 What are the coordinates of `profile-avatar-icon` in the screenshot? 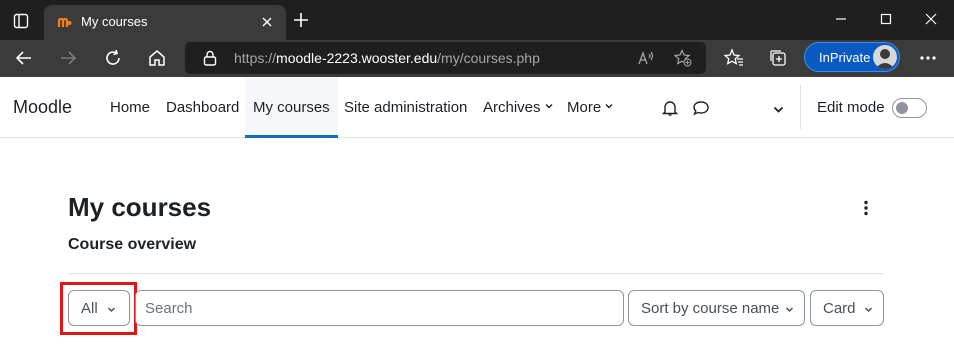 It's located at (885, 57).